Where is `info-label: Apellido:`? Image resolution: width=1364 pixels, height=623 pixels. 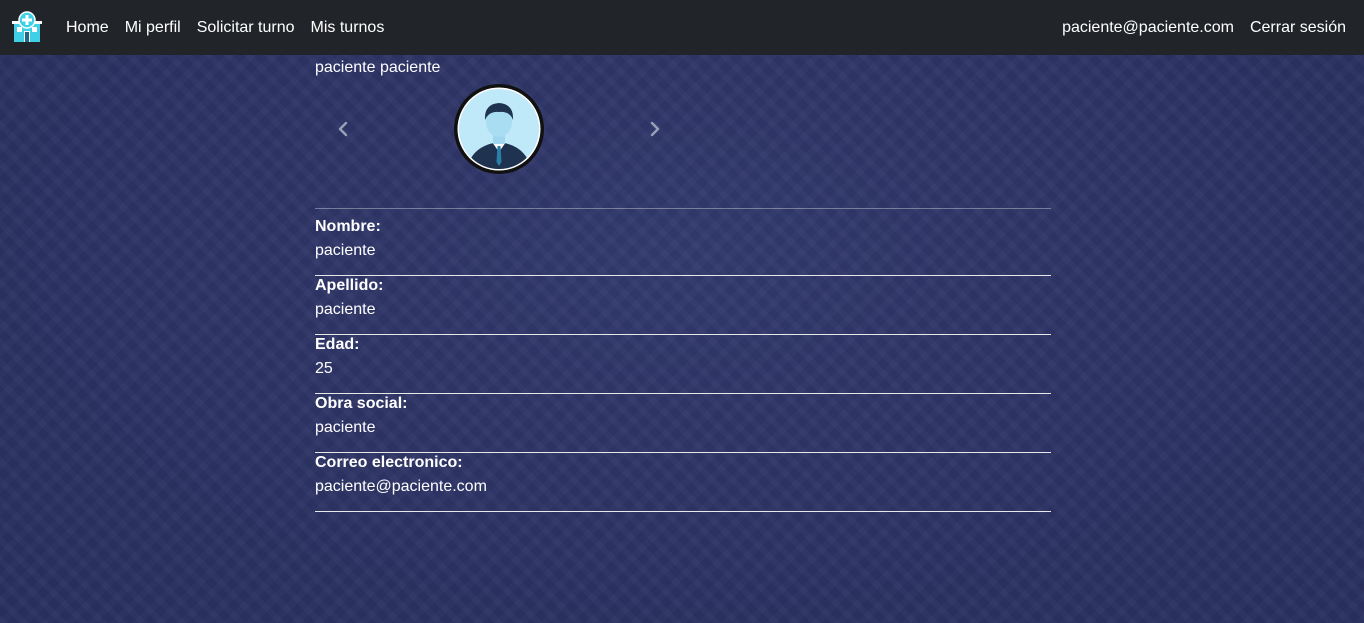 info-label: Apellido: is located at coordinates (349, 285).